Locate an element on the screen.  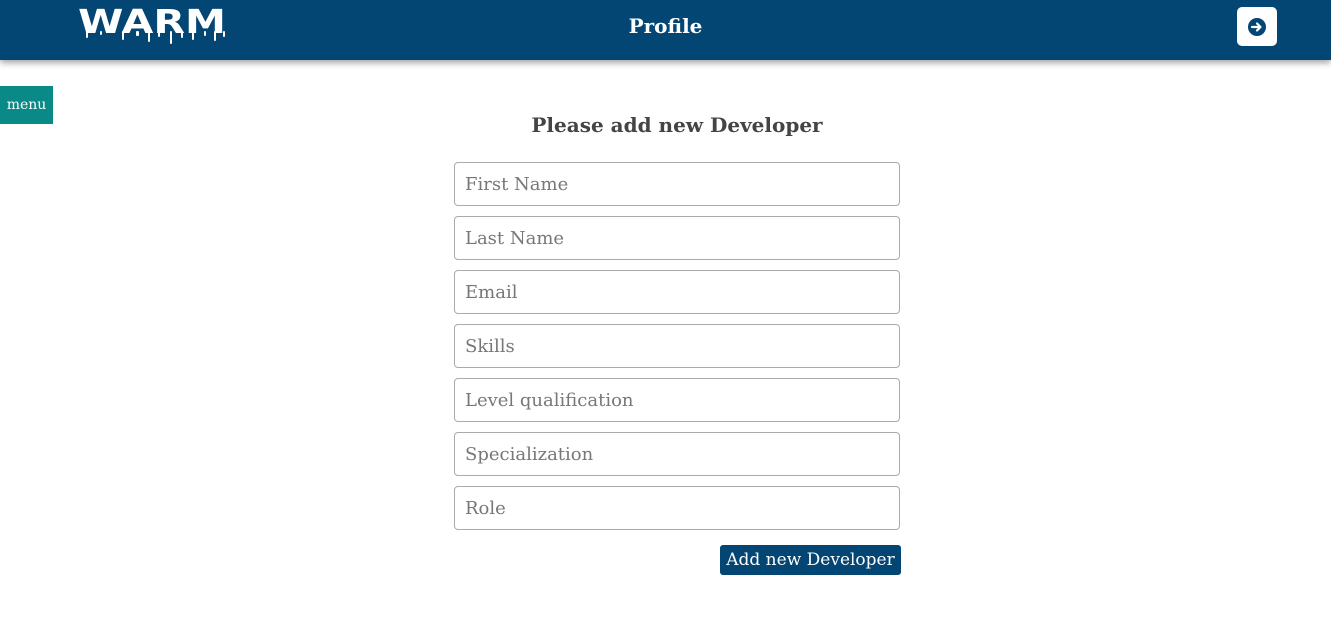
menu-button: menu is located at coordinates (26, 105).